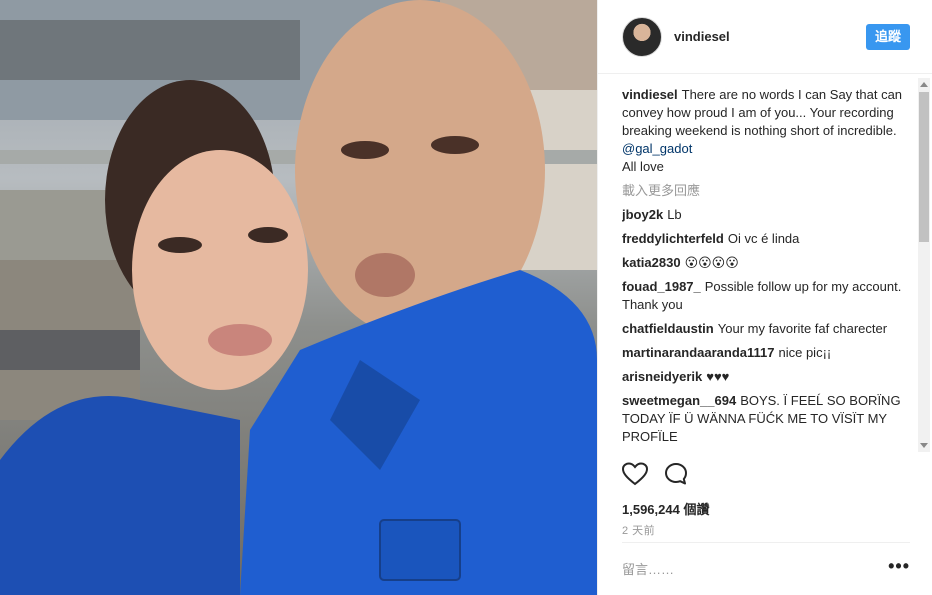  I want to click on comment-item: katia2830 😮😮😮😮, so click(767, 263).